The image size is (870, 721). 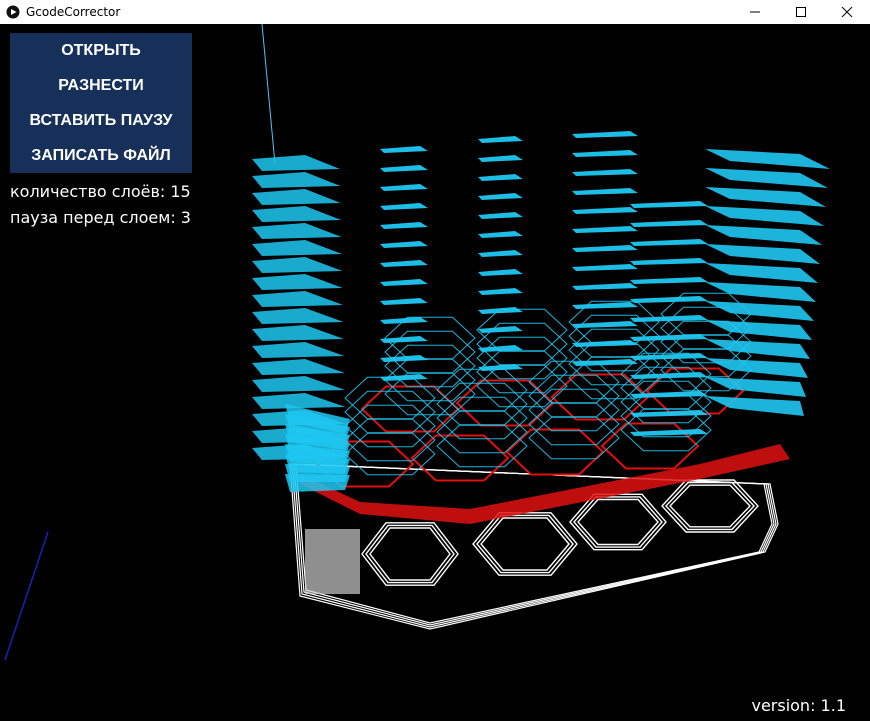 I want to click on close-icon, so click(x=847, y=12).